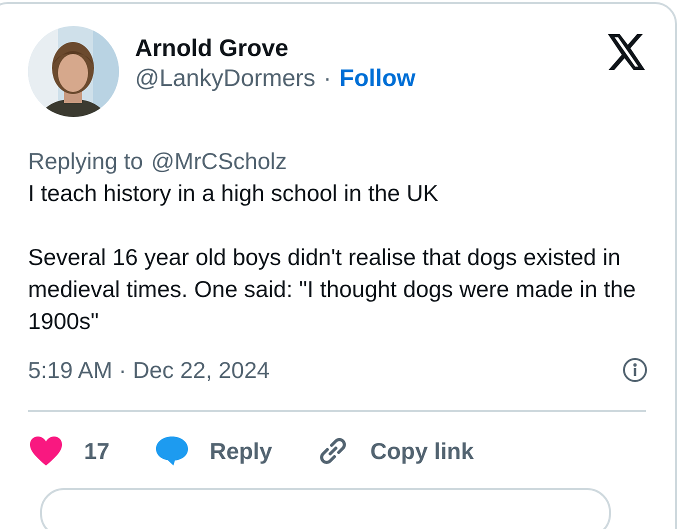 The height and width of the screenshot is (529, 681). I want to click on mention-text: @MrCScholz, so click(219, 161).